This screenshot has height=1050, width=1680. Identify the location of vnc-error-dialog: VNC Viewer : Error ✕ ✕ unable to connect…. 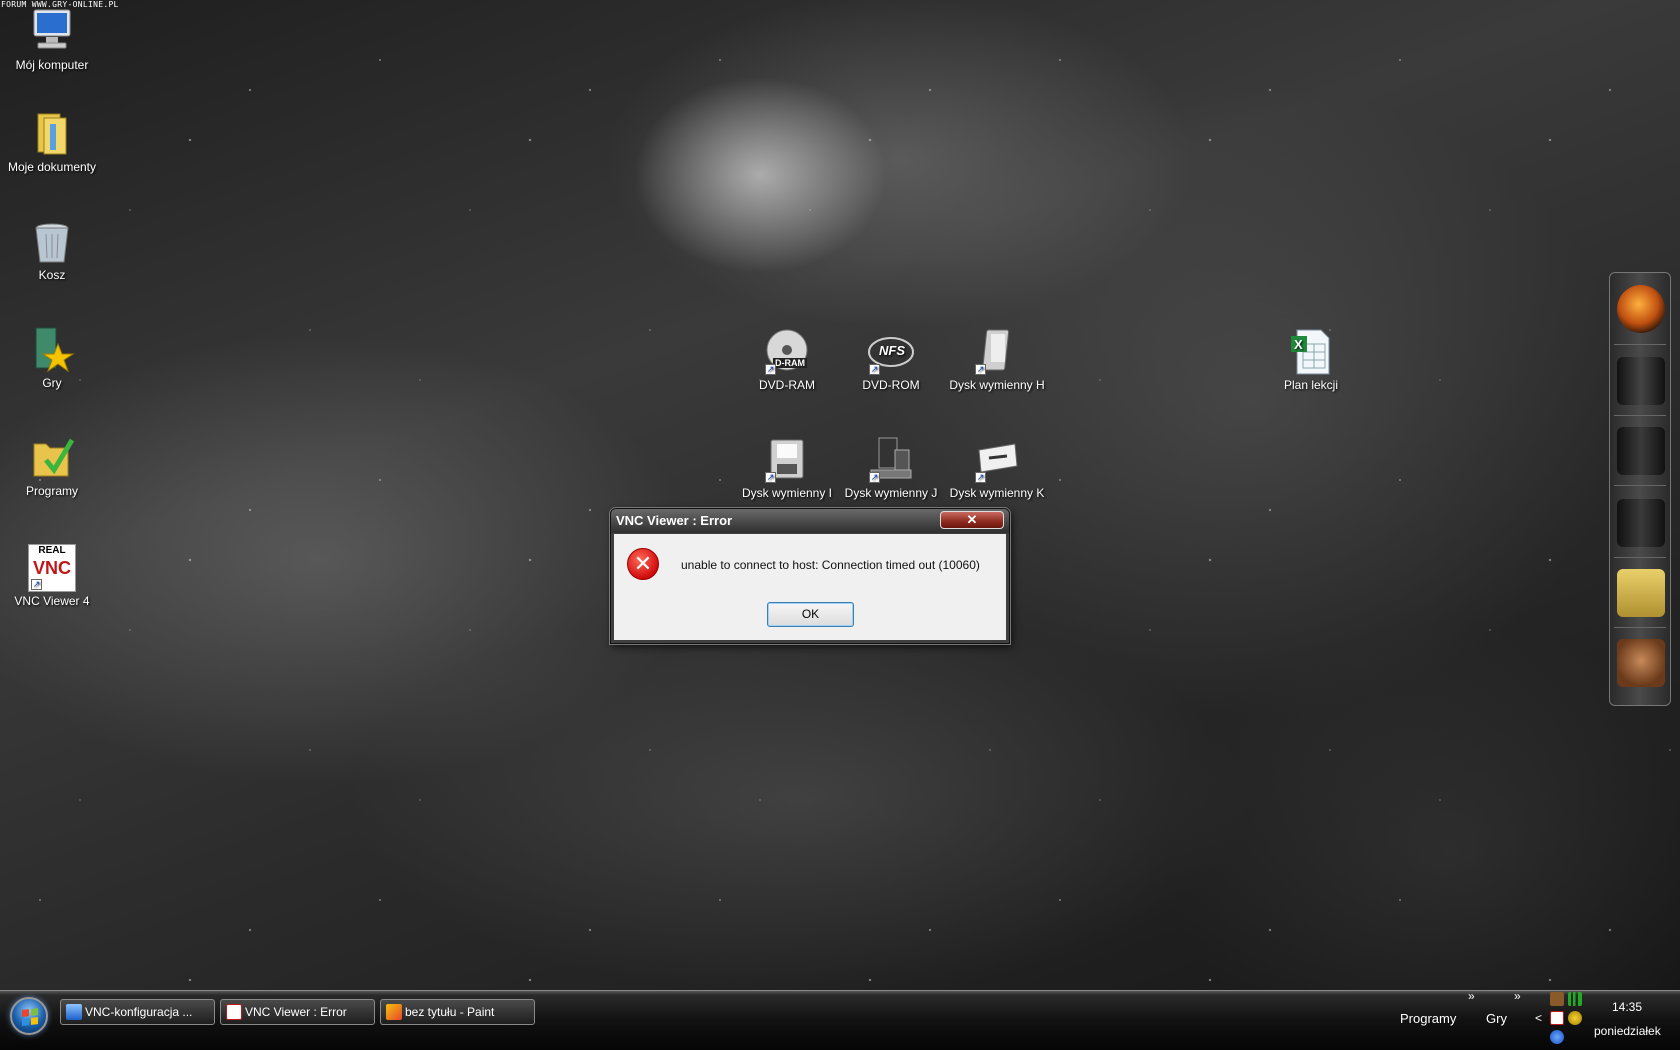
(810, 576).